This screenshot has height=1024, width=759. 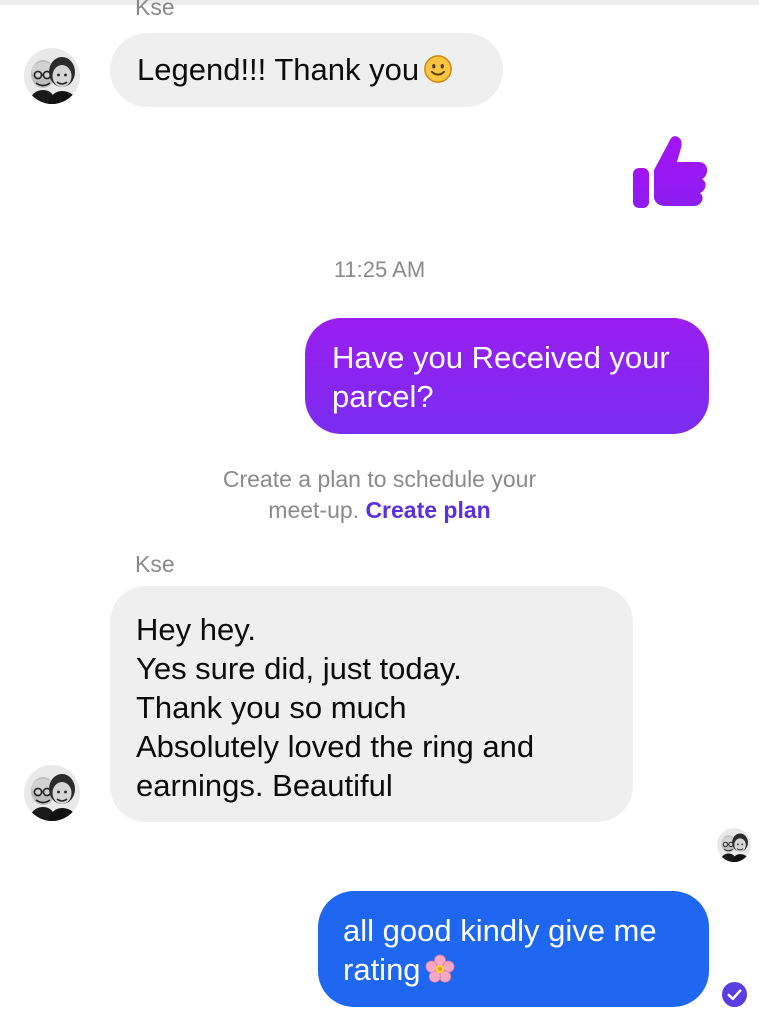 I want to click on message-line: parcel?, so click(x=383, y=396).